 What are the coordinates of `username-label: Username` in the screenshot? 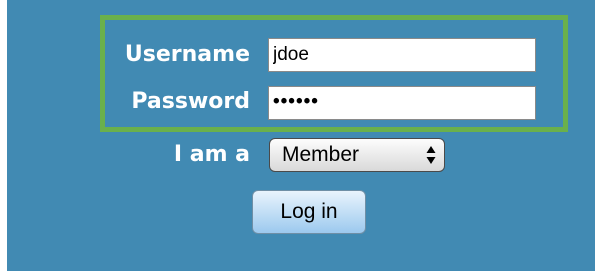 It's located at (187, 54).